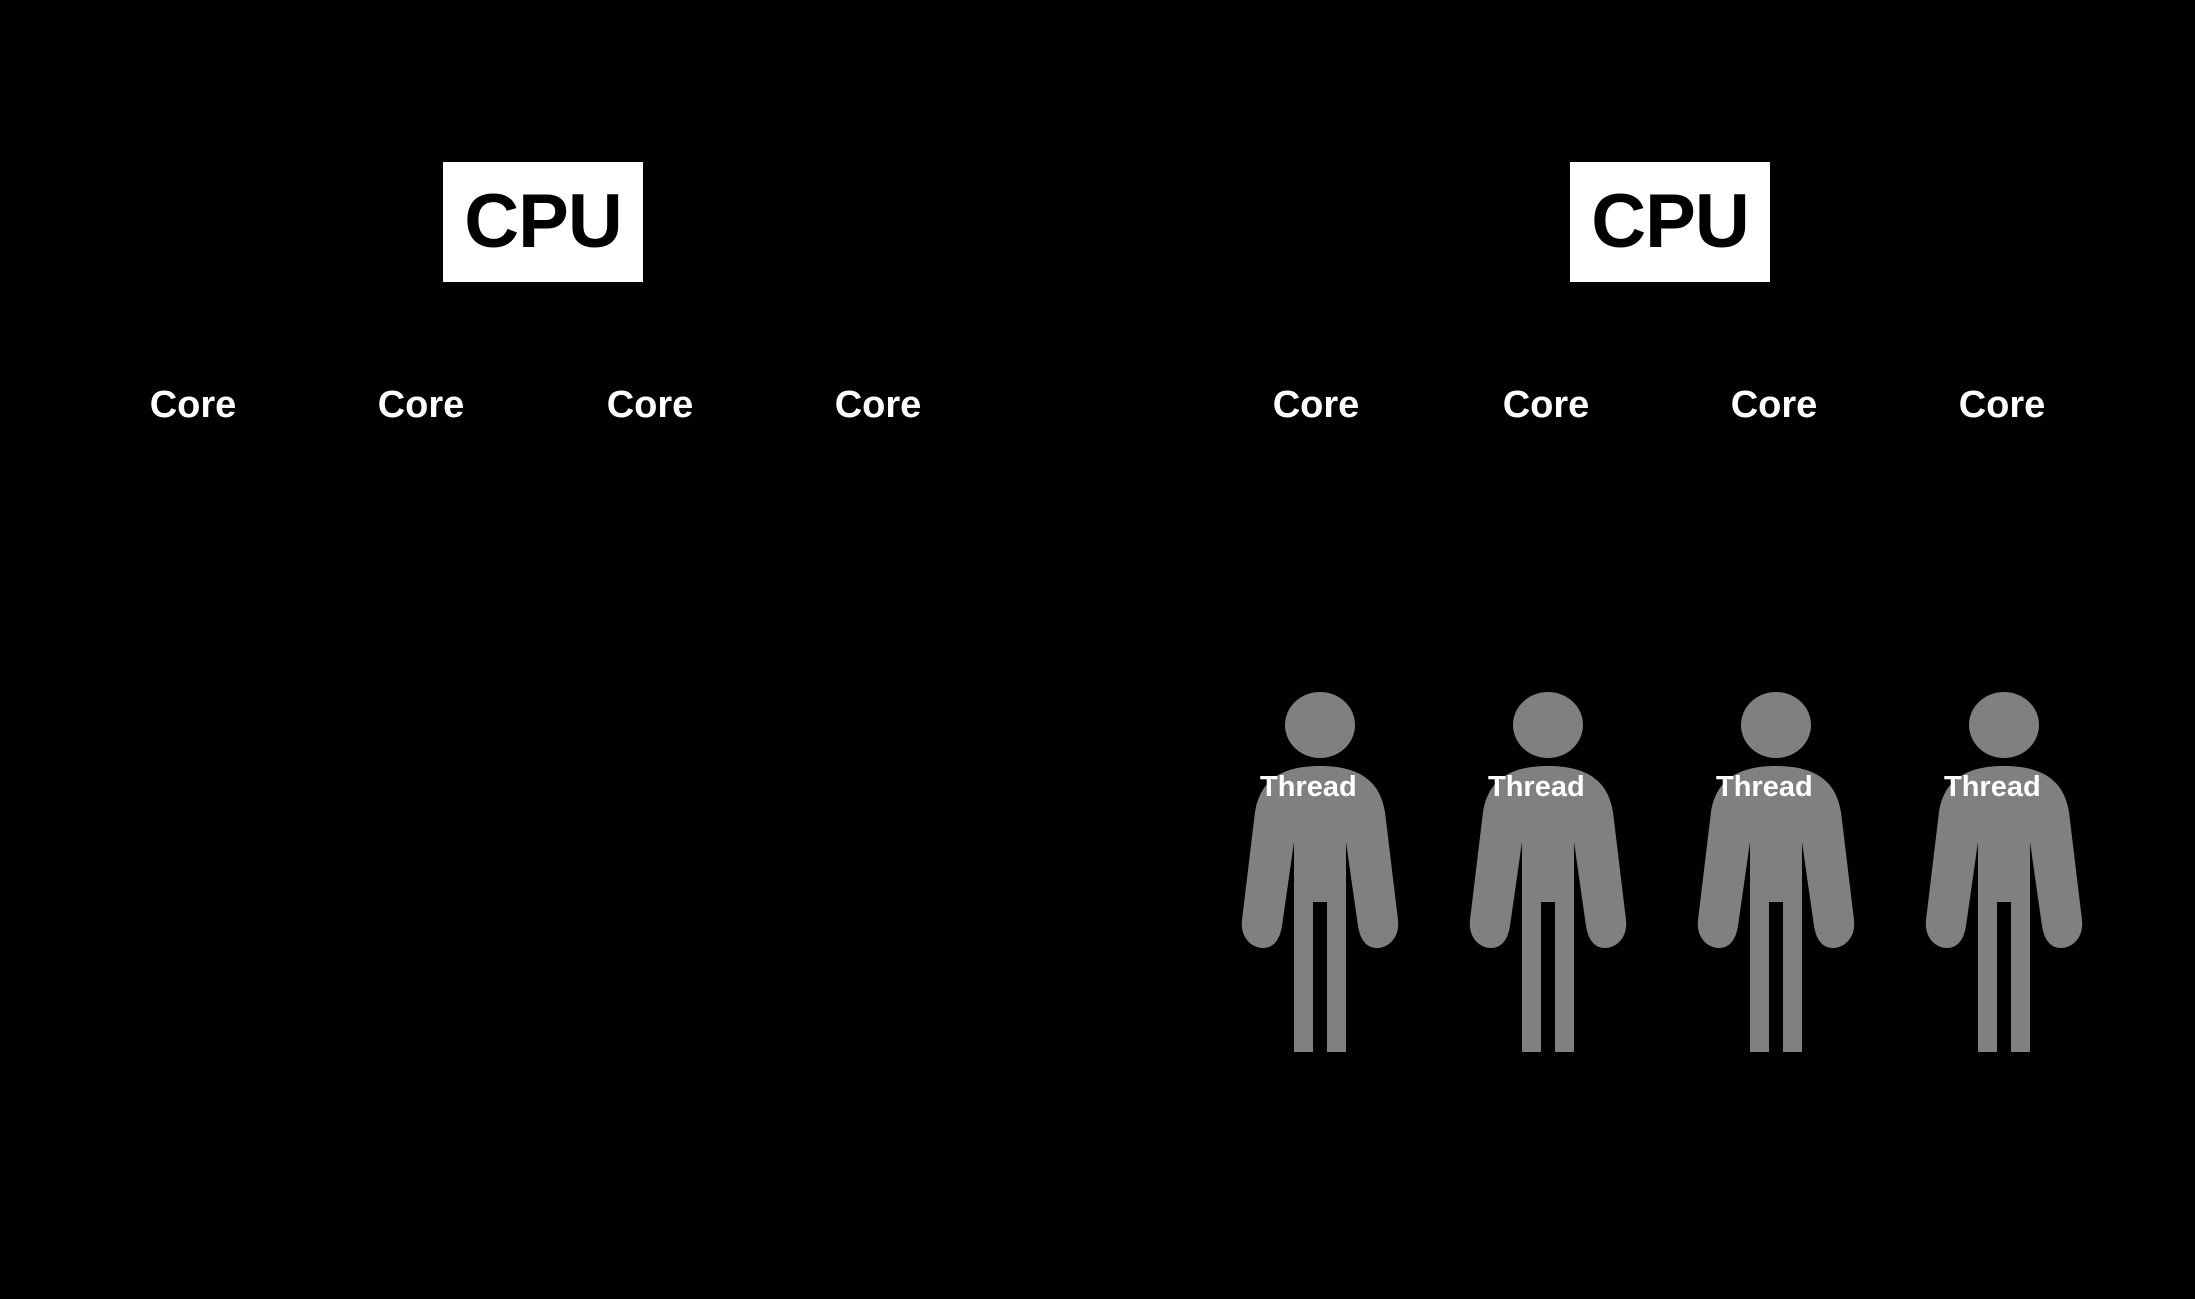  What do you see at coordinates (878, 405) in the screenshot?
I see `core-label-left-4: Core` at bounding box center [878, 405].